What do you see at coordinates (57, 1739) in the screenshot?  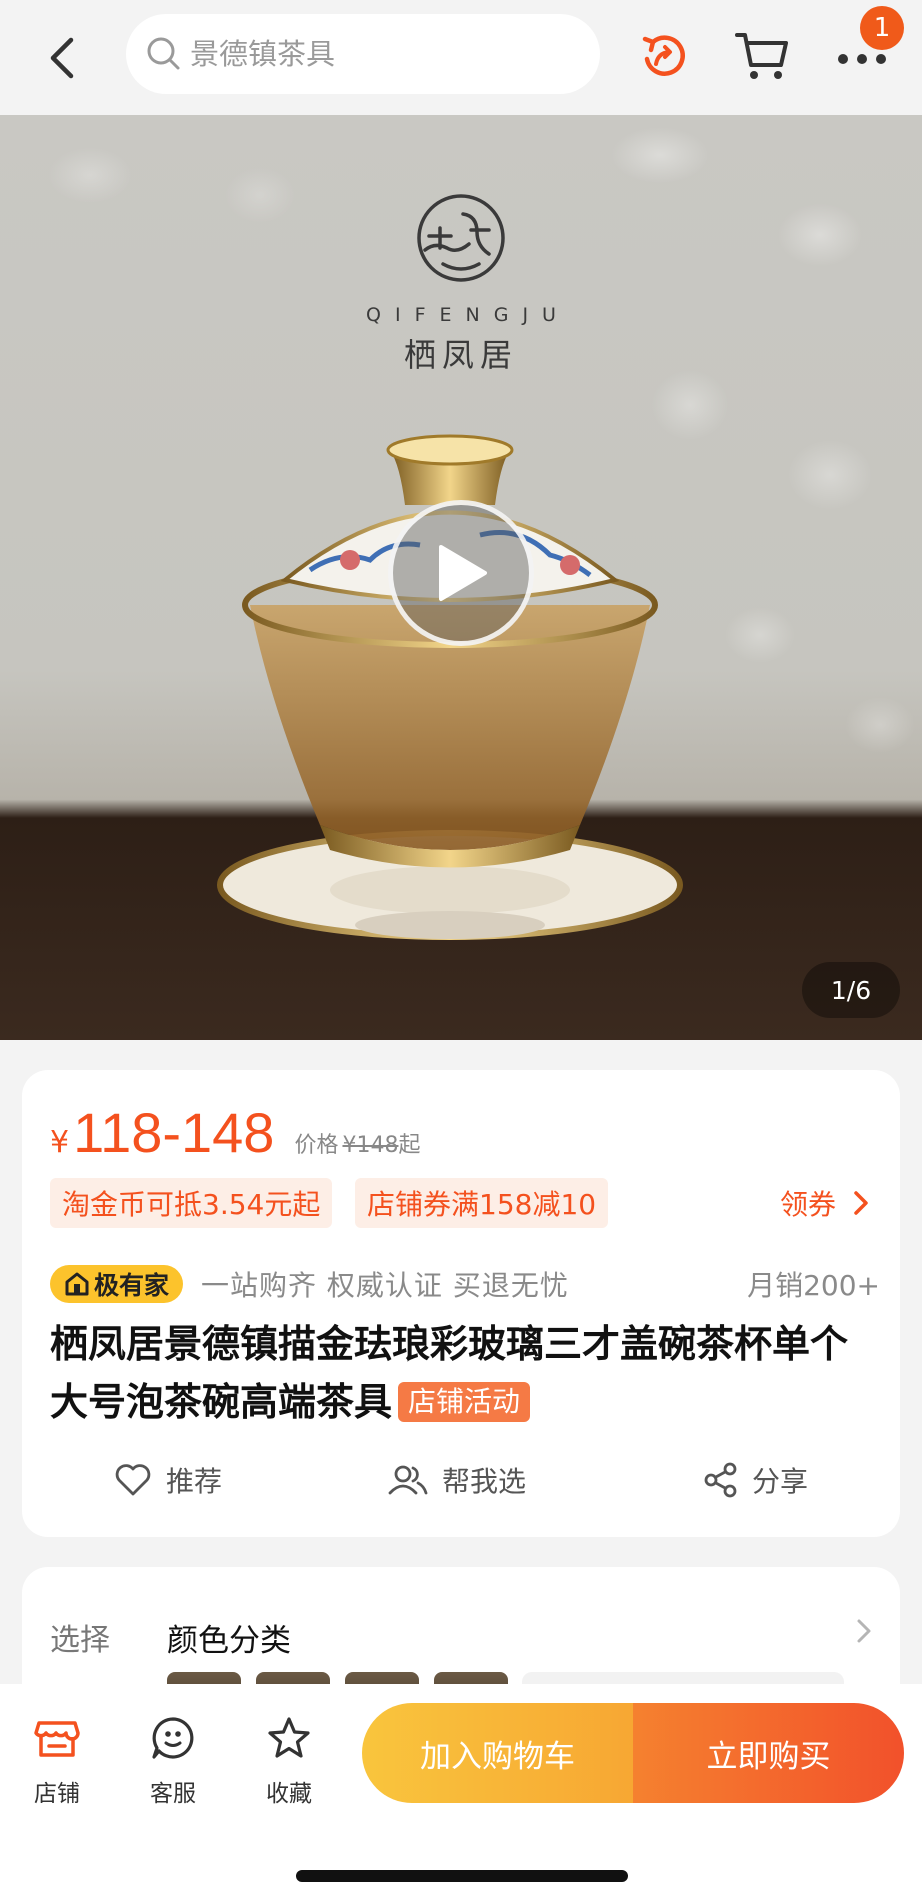 I see `store-icon` at bounding box center [57, 1739].